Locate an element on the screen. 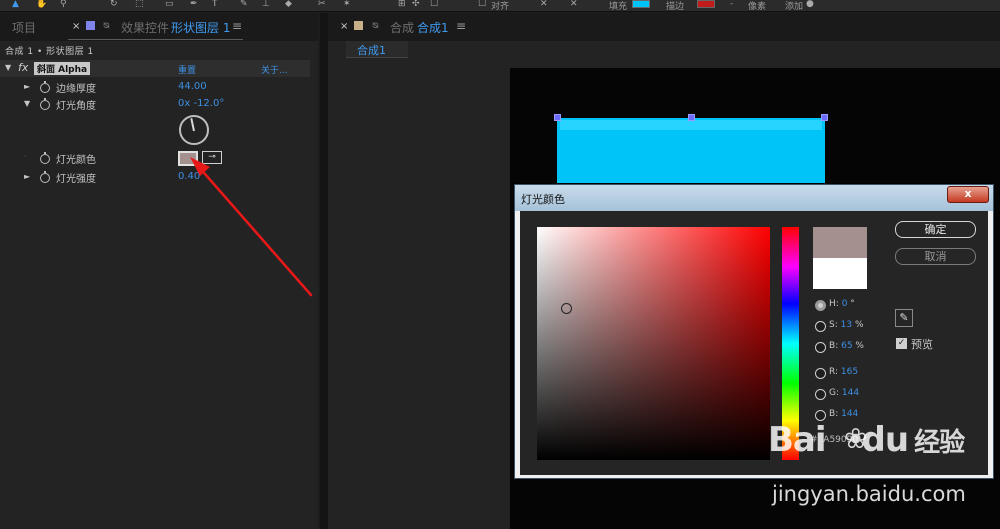 Image resolution: width=1000 pixels, height=529 pixels. tab-comp-name: 合成1 is located at coordinates (433, 27).